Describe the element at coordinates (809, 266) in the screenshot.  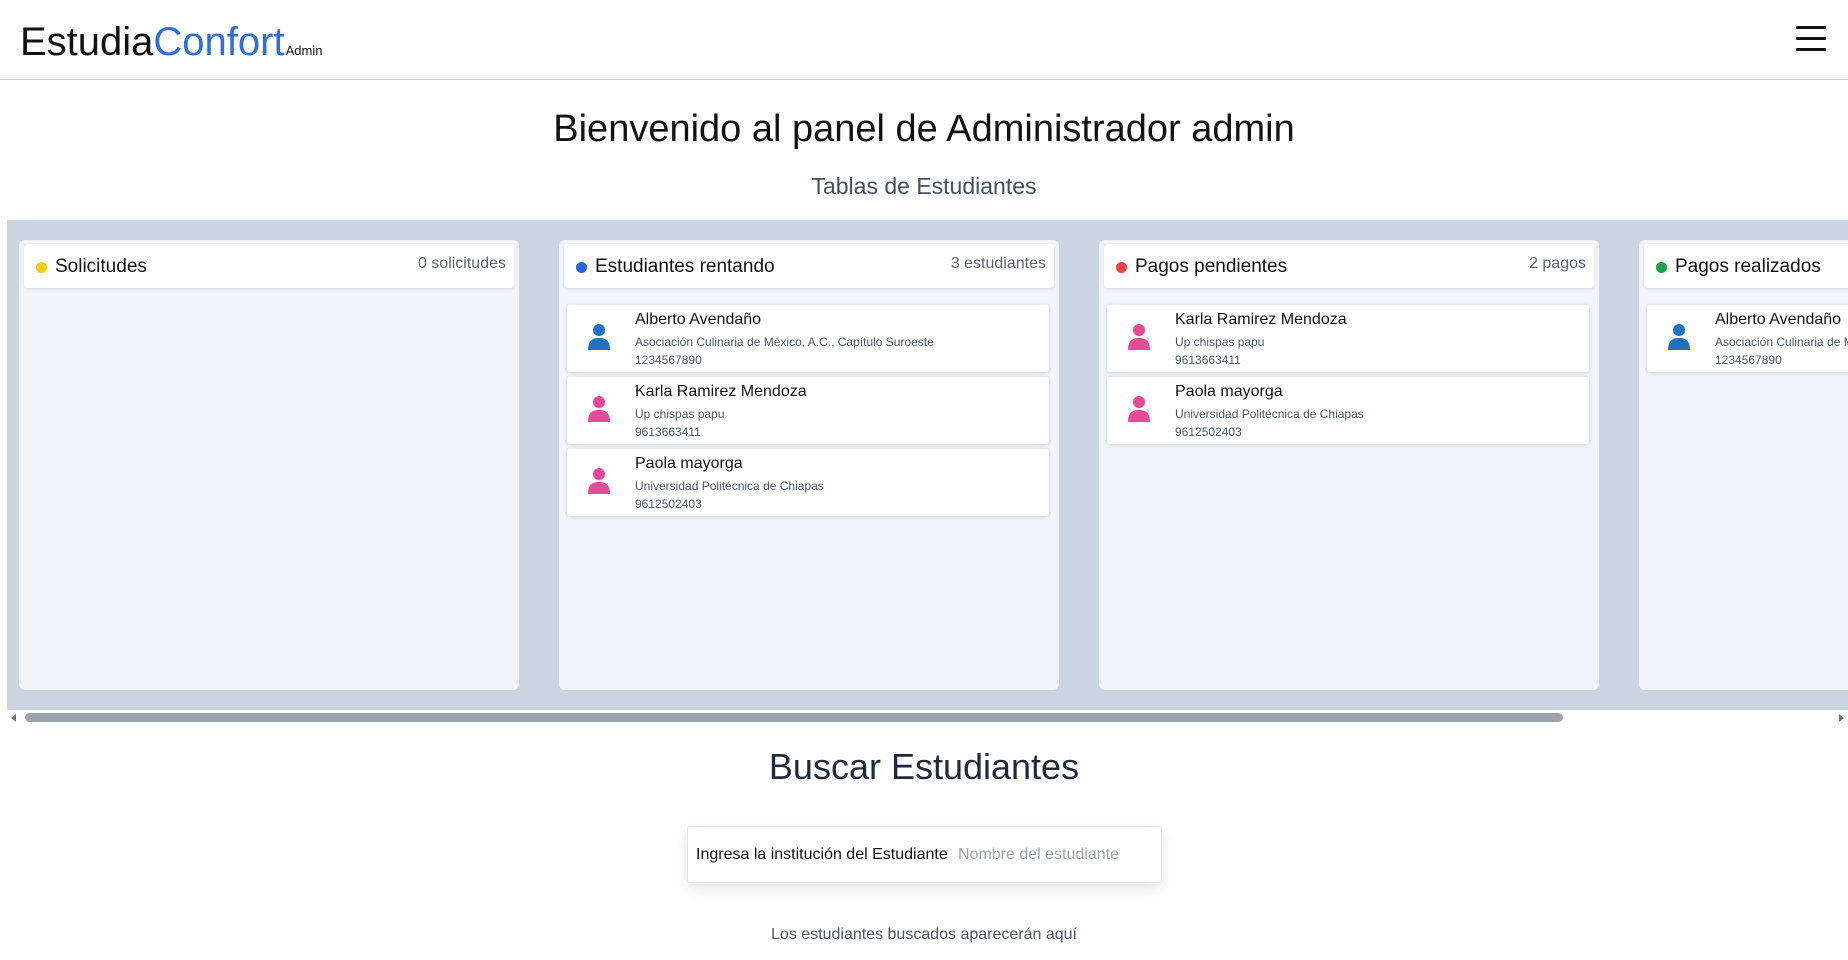
I see `column-header: Estudiantes rentando 3 estudiantes` at that location.